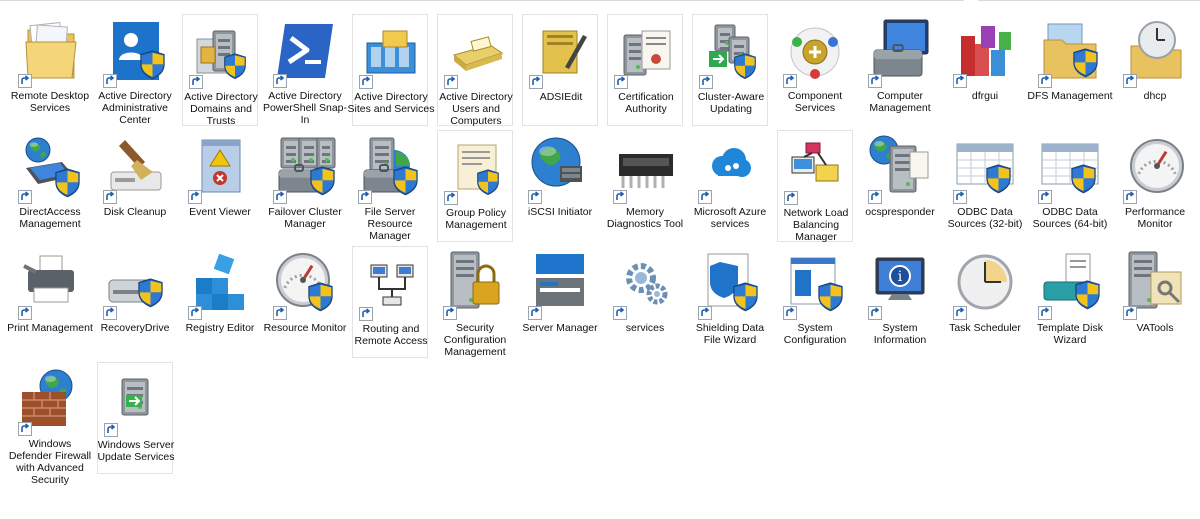 Image resolution: width=1200 pixels, height=519 pixels. Describe the element at coordinates (391, 70) in the screenshot. I see `shortcut-tile: Active Directory Sites and Services` at that location.